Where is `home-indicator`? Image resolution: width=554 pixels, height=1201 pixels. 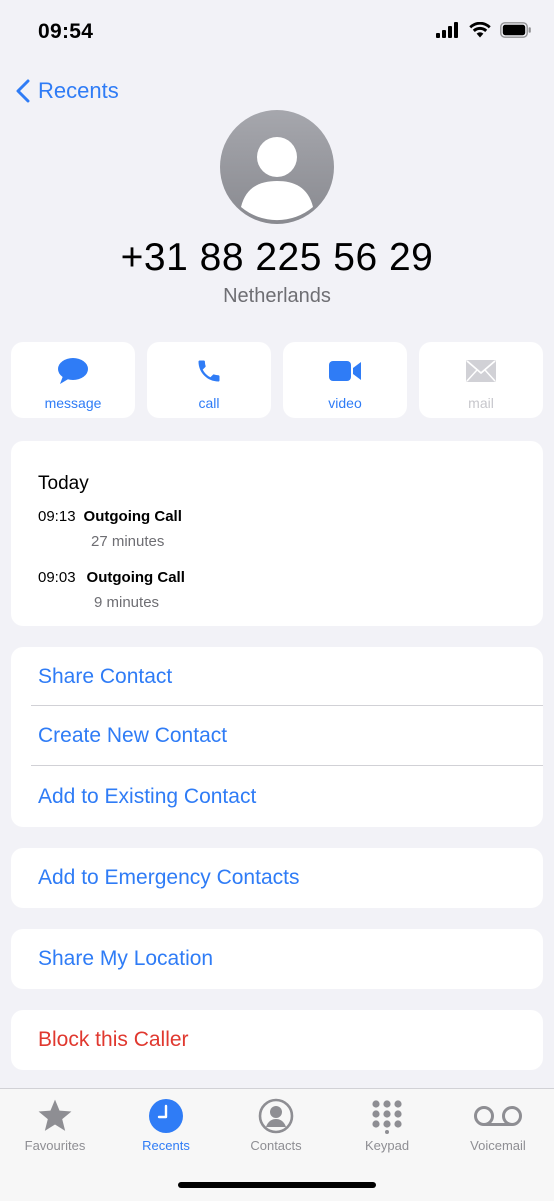 home-indicator is located at coordinates (277, 1185).